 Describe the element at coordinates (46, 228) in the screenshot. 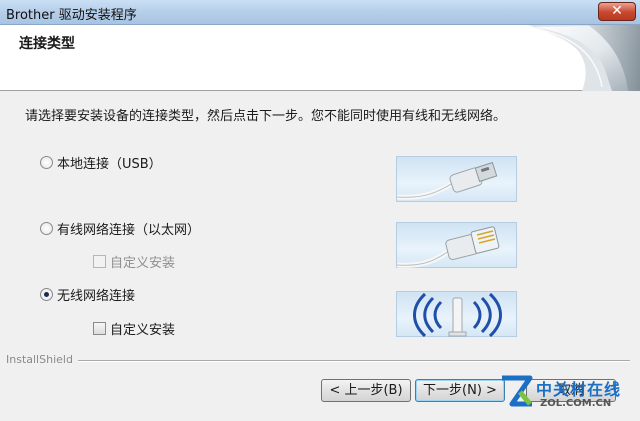

I see `ethernet-radio` at that location.